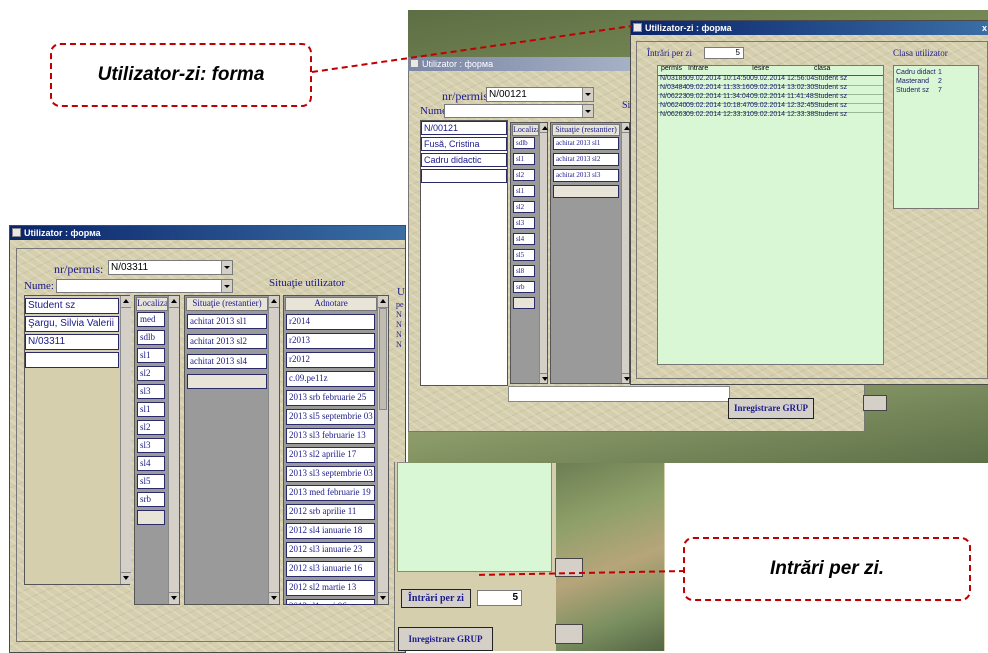  What do you see at coordinates (181, 75) in the screenshot?
I see `callout-utilizator-zi-forma: Utilizator-zi: forma` at bounding box center [181, 75].